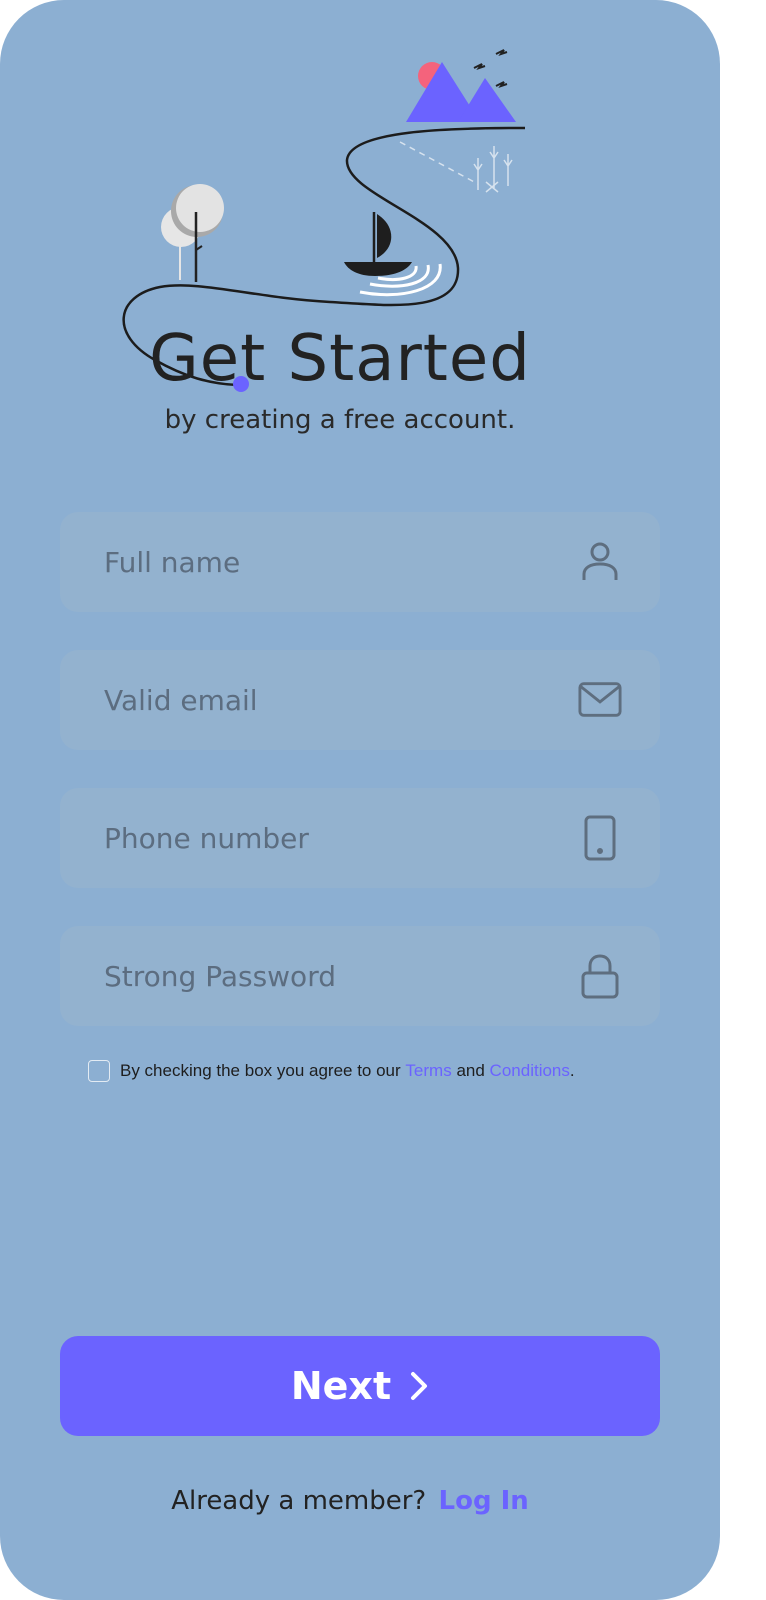 The width and height of the screenshot is (766, 1600). Describe the element at coordinates (600, 976) in the screenshot. I see `lock-icon` at that location.